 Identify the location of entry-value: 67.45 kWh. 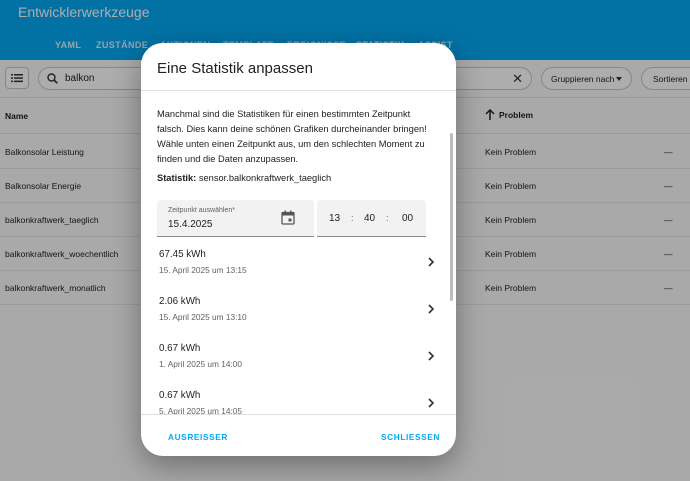
(182, 254).